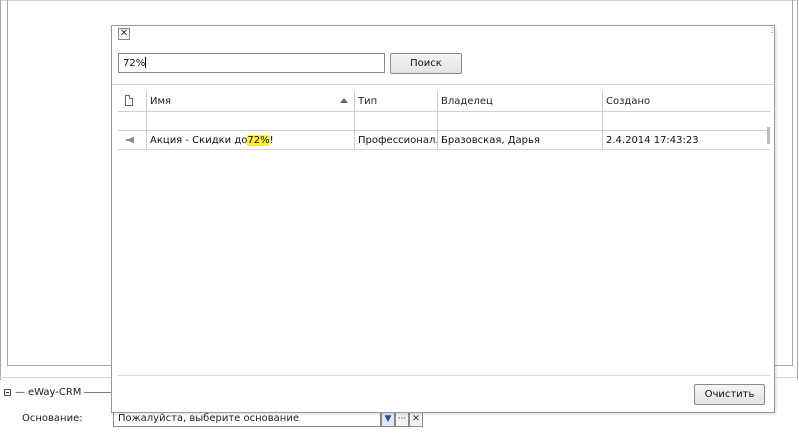 The image size is (799, 444). I want to click on column-header-created: Создано, so click(686, 101).